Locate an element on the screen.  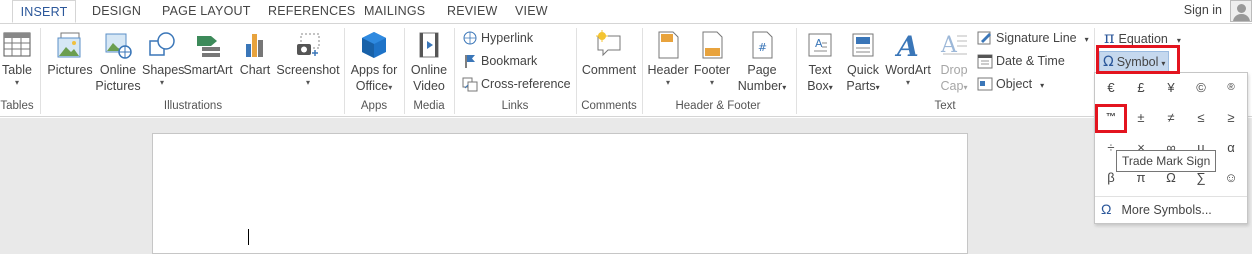
symbol-euro: € is located at coordinates (1111, 88).